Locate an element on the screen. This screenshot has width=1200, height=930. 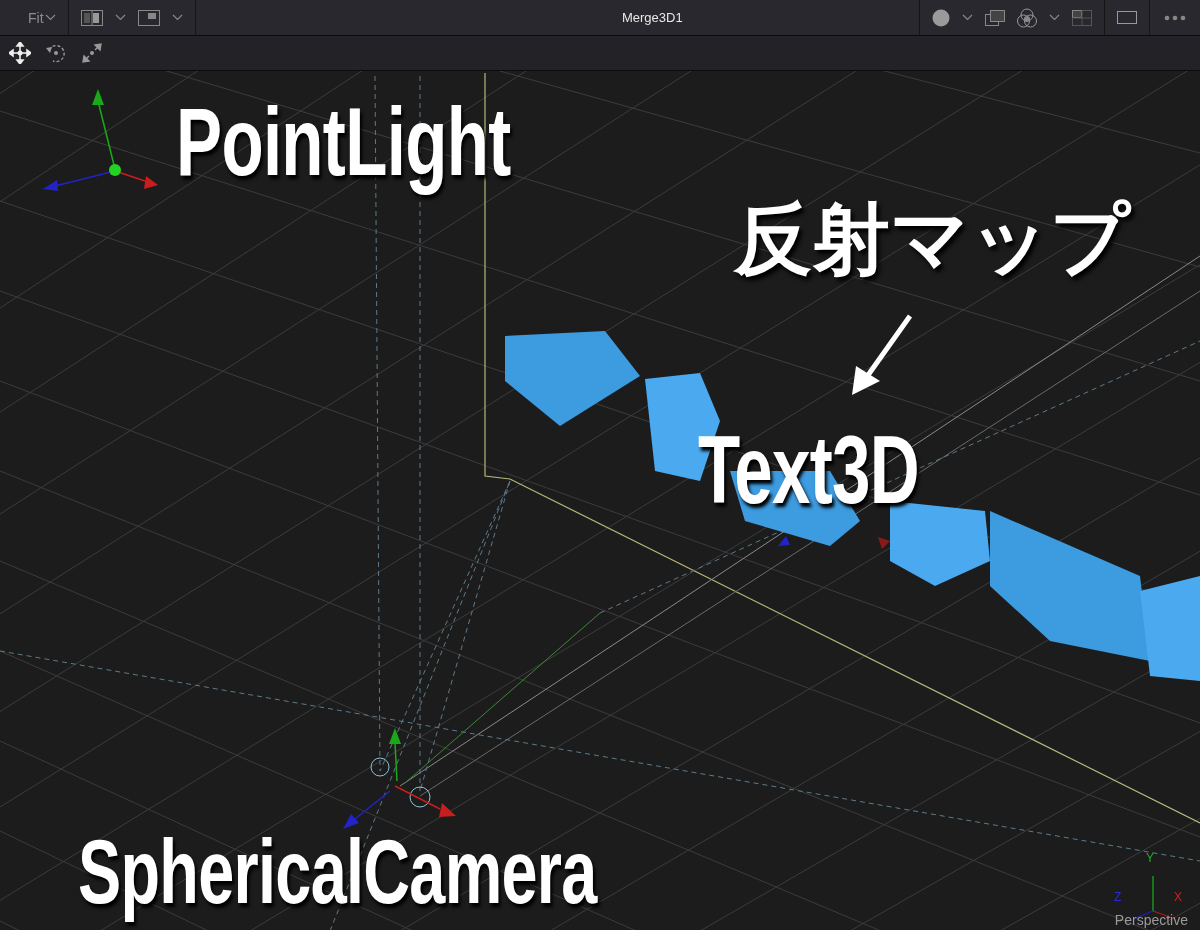
color-channels-icon is located at coordinates (1027, 17).